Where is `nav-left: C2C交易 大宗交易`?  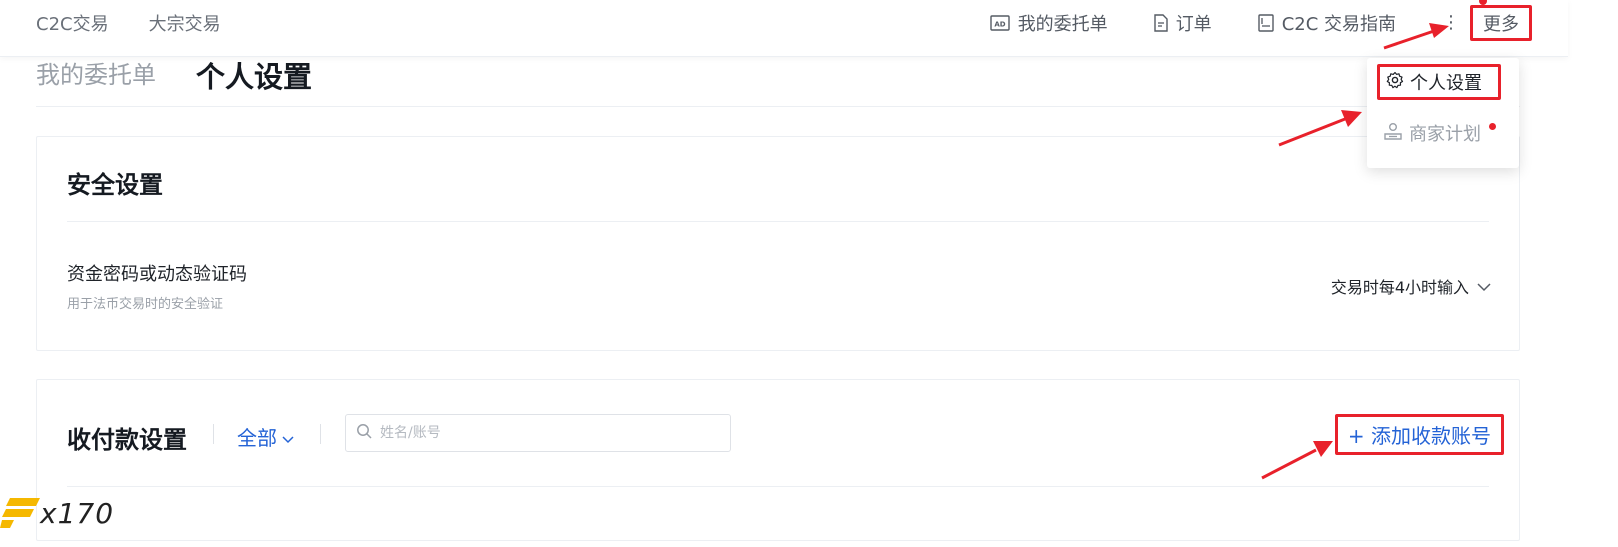
nav-left: C2C交易 大宗交易 is located at coordinates (128, 23).